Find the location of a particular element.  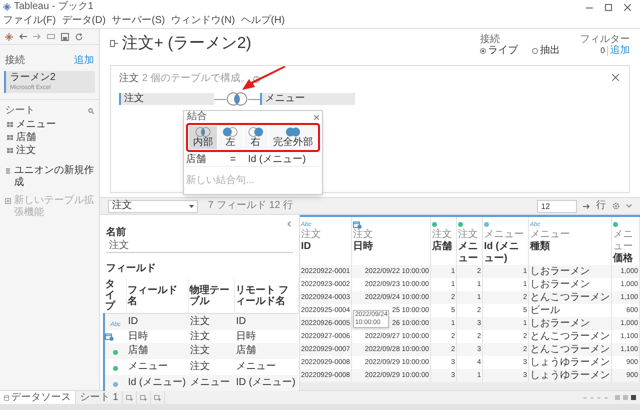

app-icon is located at coordinates (7, 7).